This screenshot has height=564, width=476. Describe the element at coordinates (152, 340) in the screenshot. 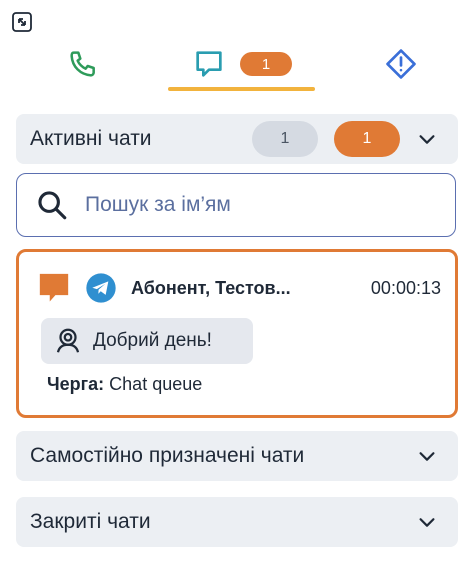

I see `last-message-text: Добрий день!` at that location.